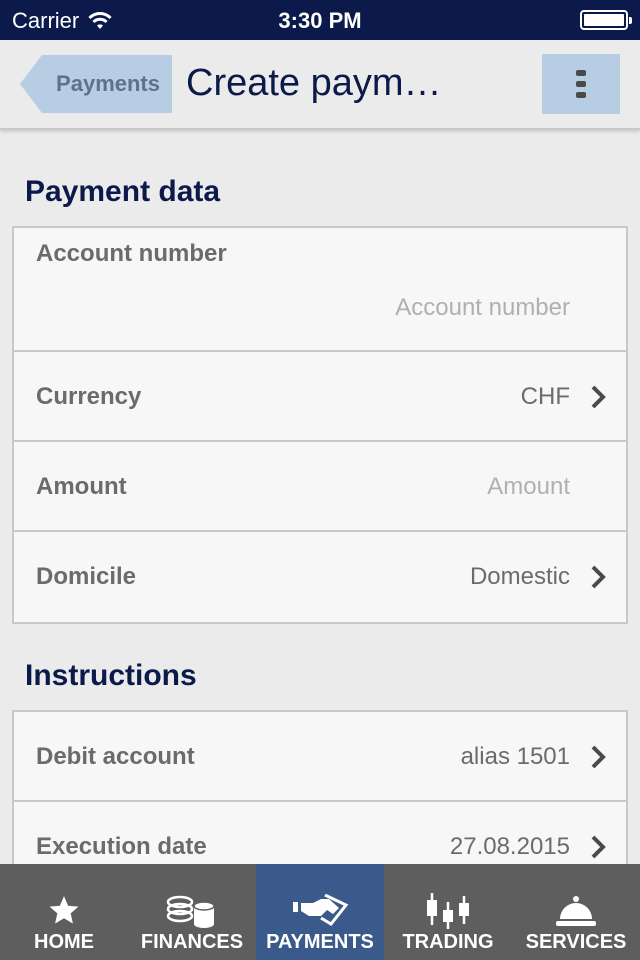 The image size is (640, 960). I want to click on account-number-field: Account number Account number, so click(320, 290).